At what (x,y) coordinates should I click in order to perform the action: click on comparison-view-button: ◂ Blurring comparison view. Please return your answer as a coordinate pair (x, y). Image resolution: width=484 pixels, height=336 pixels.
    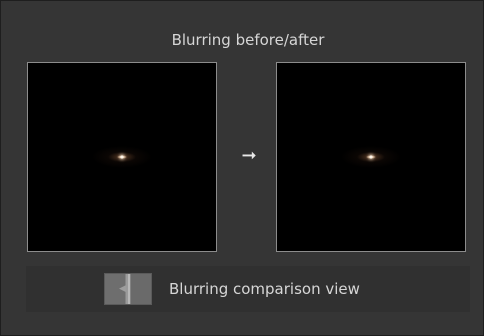
    Looking at the image, I should click on (248, 289).